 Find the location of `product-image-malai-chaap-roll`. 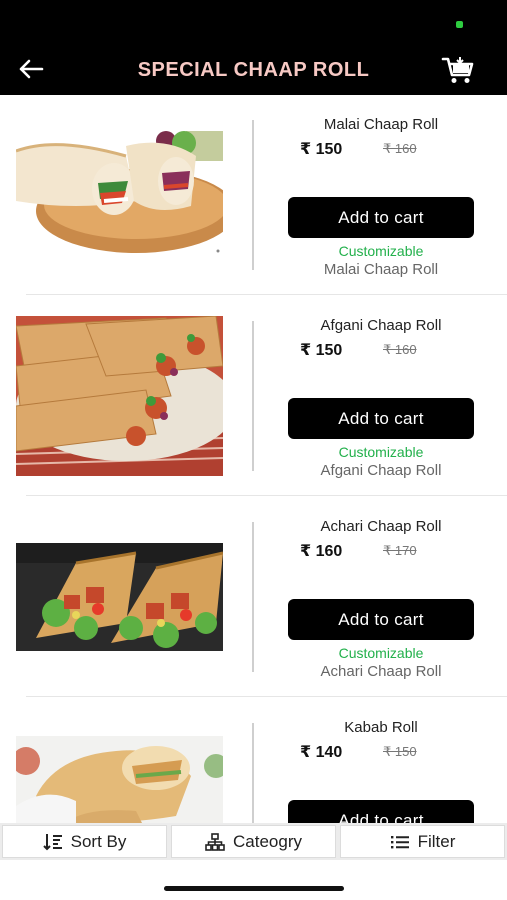

product-image-malai-chaap-roll is located at coordinates (119, 195).